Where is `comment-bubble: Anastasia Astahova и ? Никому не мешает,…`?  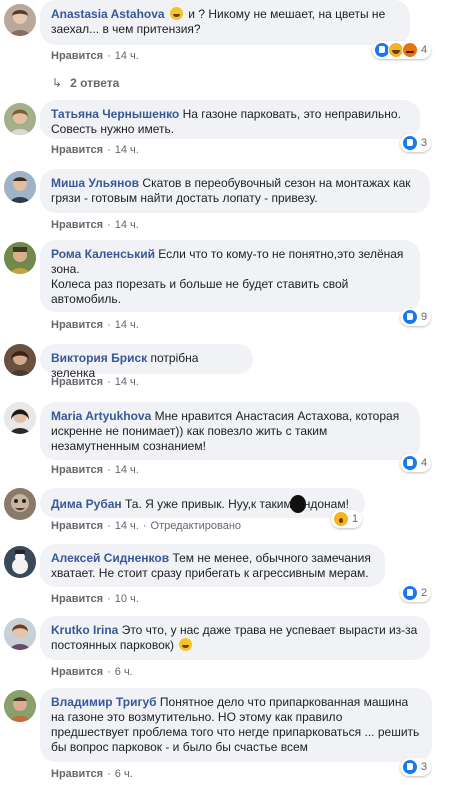 comment-bubble: Anastasia Astahova и ? Никому не мешает,… is located at coordinates (225, 22).